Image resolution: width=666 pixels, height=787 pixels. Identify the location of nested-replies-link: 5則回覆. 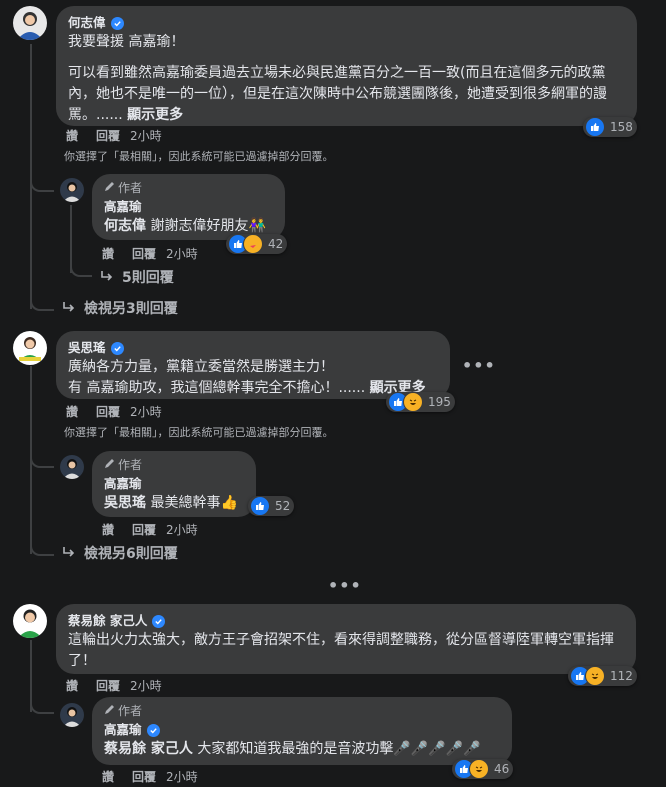
(137, 278).